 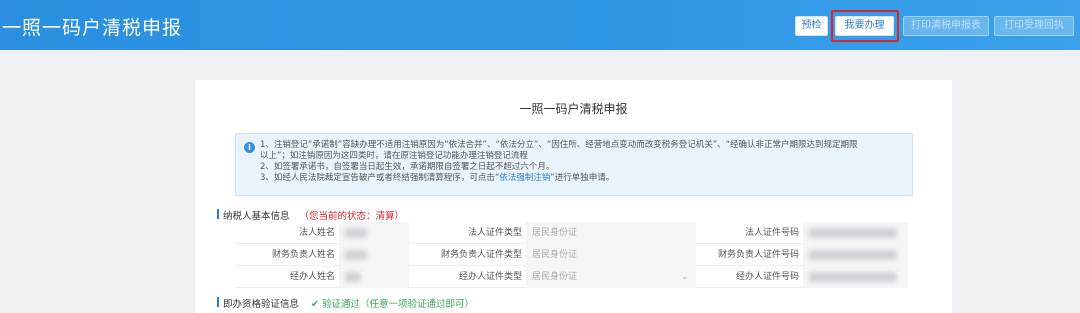 I want to click on form-row-finance: 财务负责人姓名 财务负责人证件类型 居民身份证 财务负责人证件号码, so click(x=571, y=255).